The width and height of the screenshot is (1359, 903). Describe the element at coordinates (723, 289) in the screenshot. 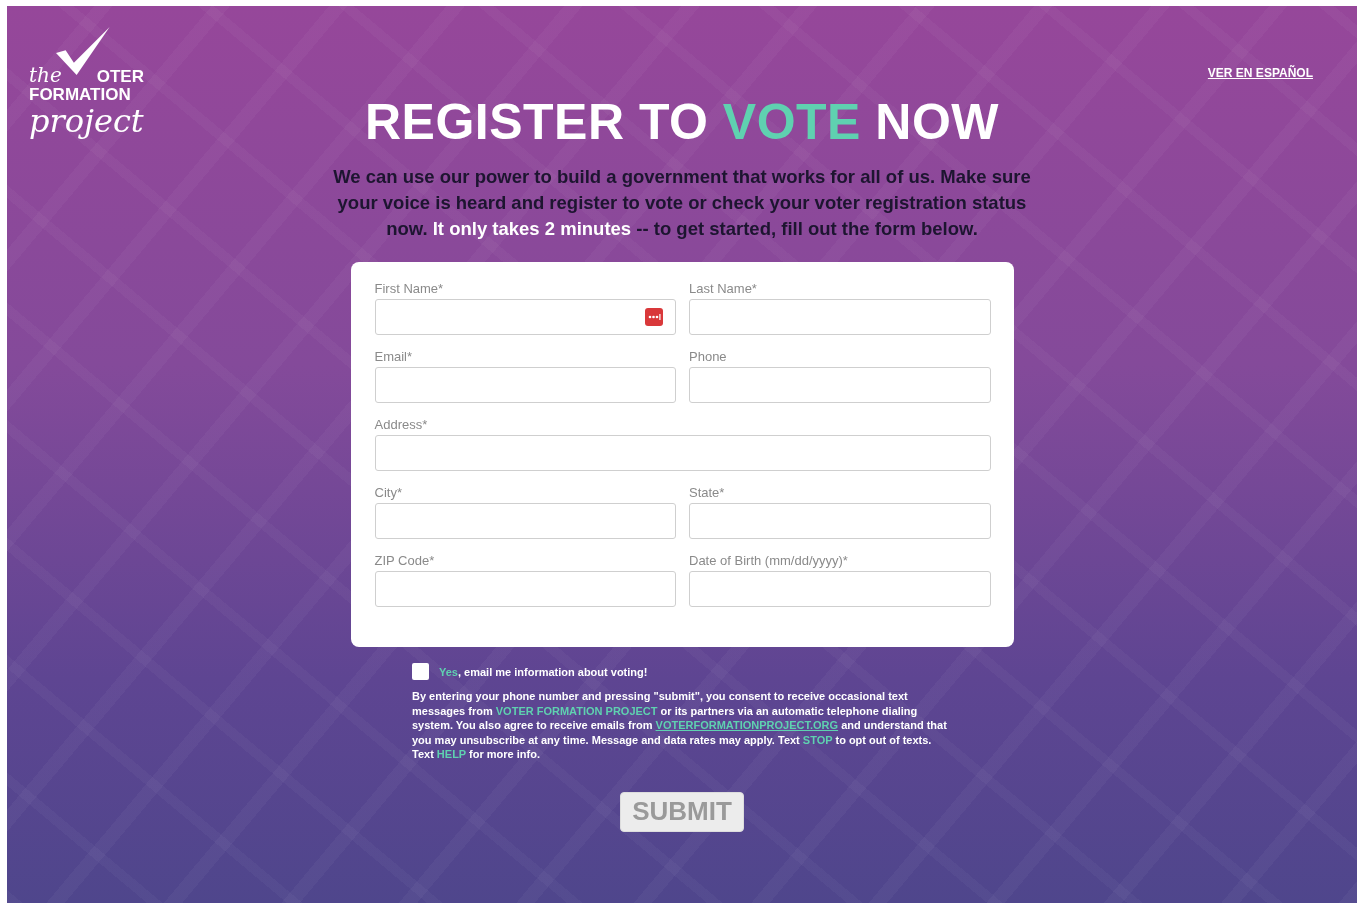

I see `field-label: Last Name*` at that location.